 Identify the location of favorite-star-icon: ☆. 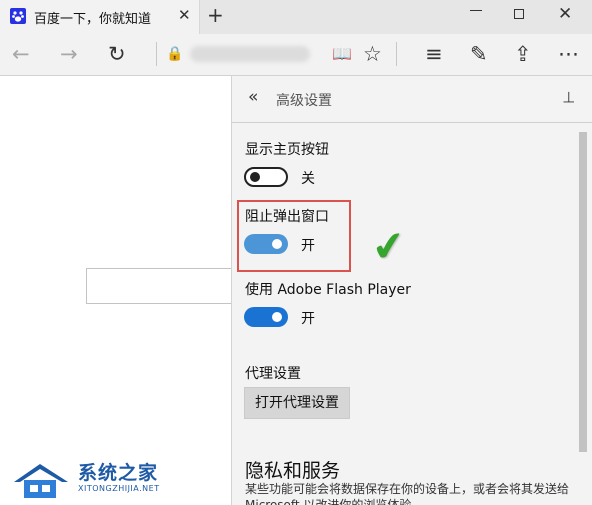
(372, 54).